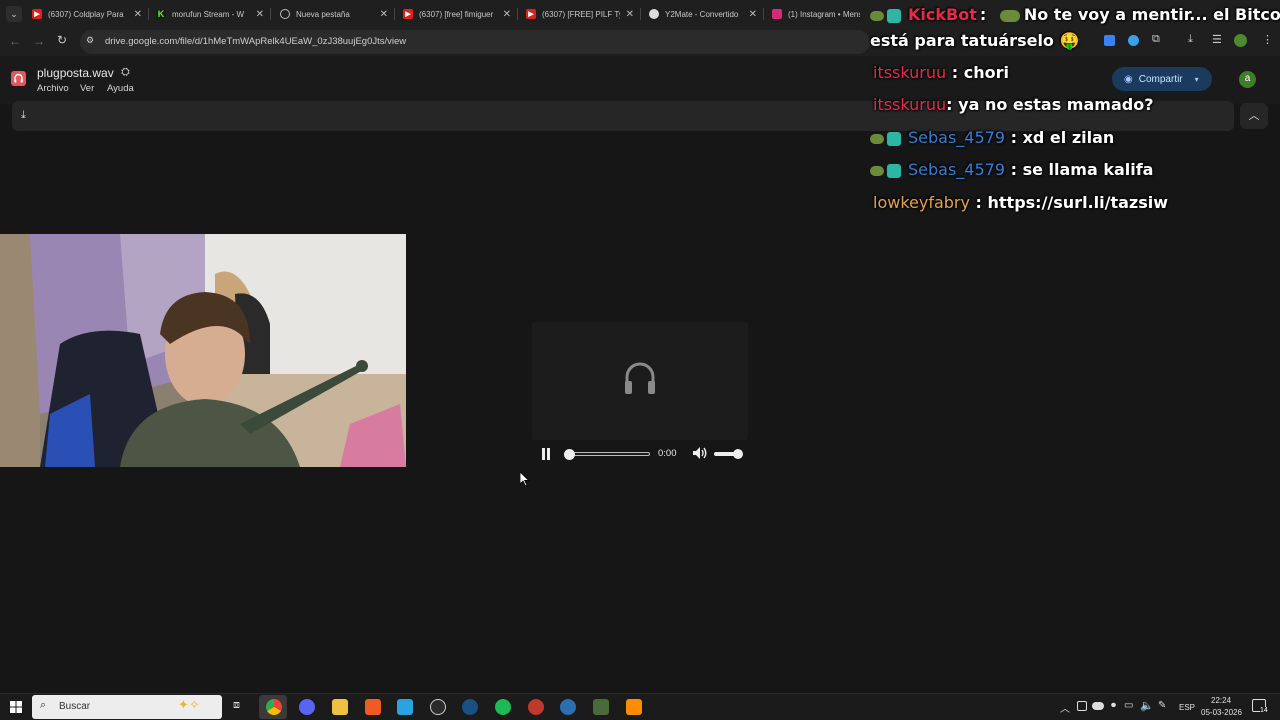 Image resolution: width=1280 pixels, height=720 pixels. I want to click on chat-text: : chori, so click(980, 72).